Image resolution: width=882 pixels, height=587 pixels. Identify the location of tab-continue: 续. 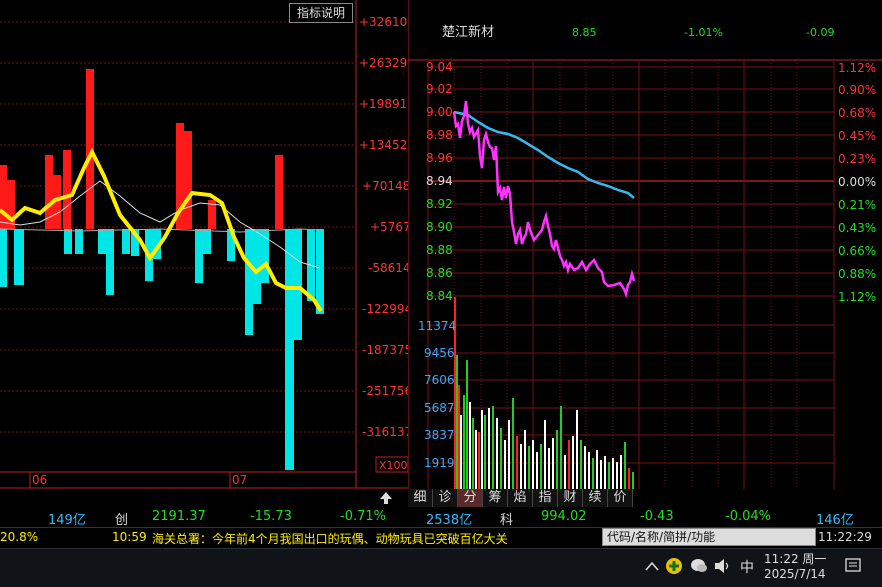
(595, 498).